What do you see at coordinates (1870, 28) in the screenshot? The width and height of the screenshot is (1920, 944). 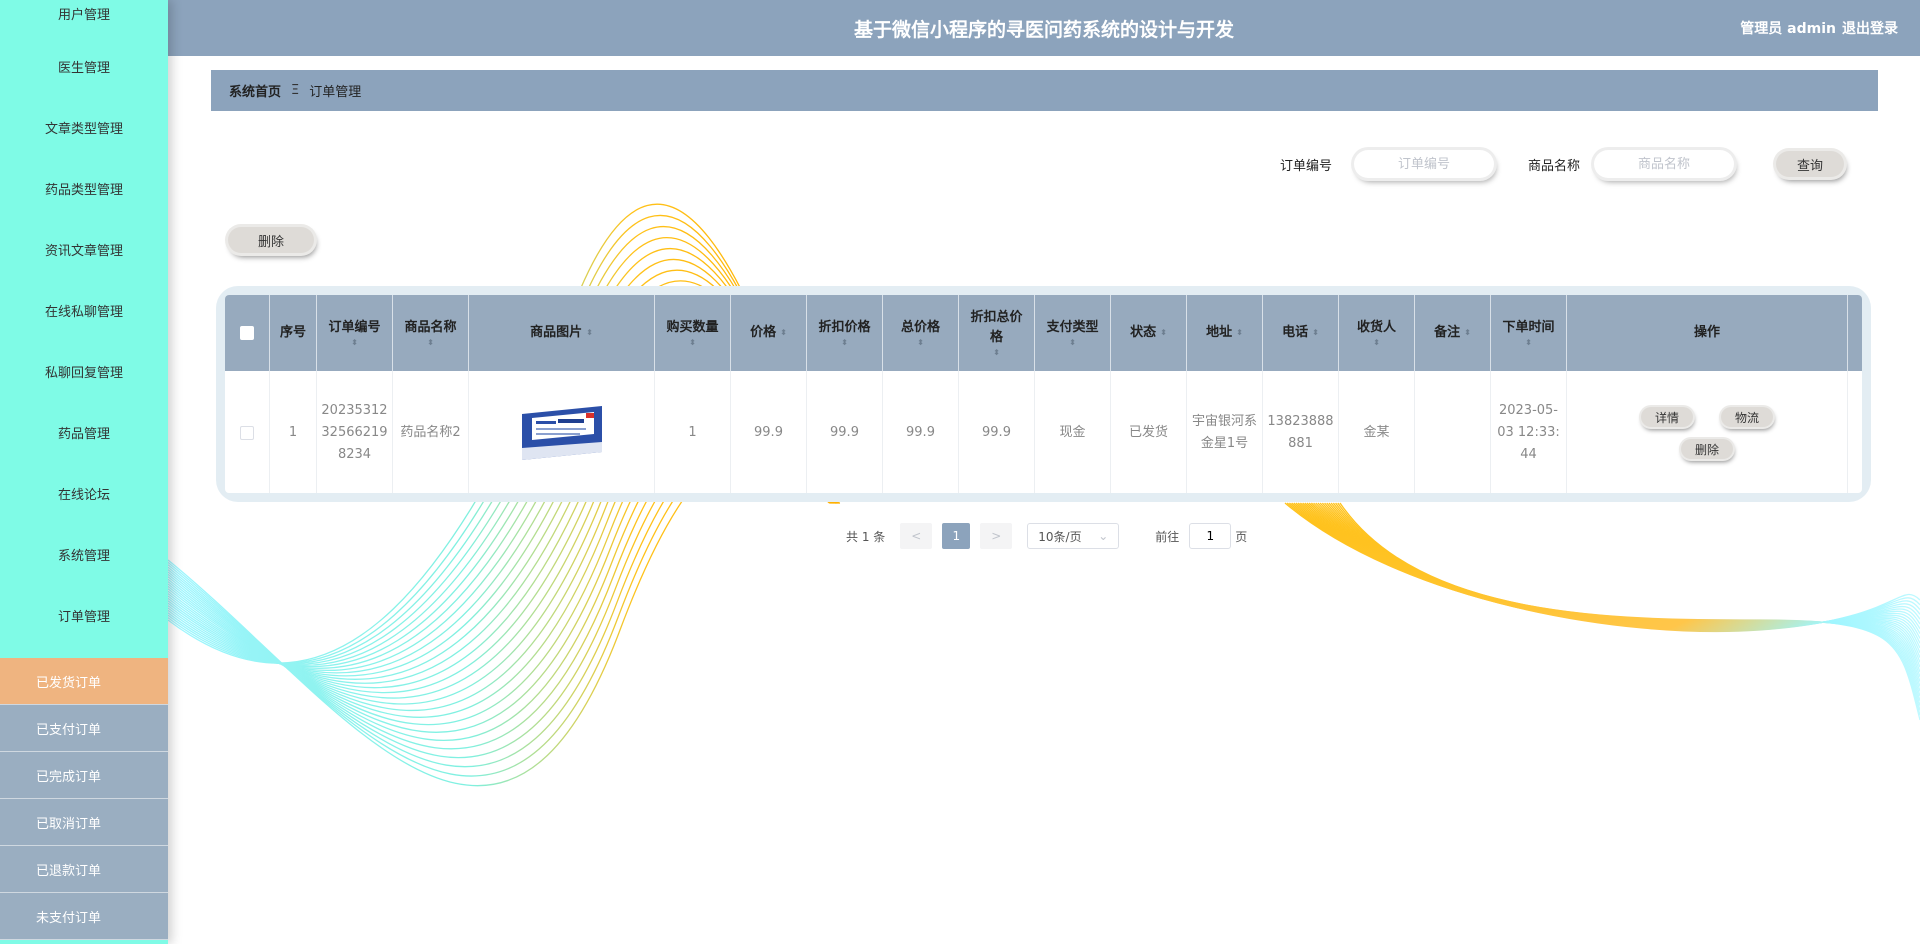 I see `logout-link: 退出登录` at bounding box center [1870, 28].